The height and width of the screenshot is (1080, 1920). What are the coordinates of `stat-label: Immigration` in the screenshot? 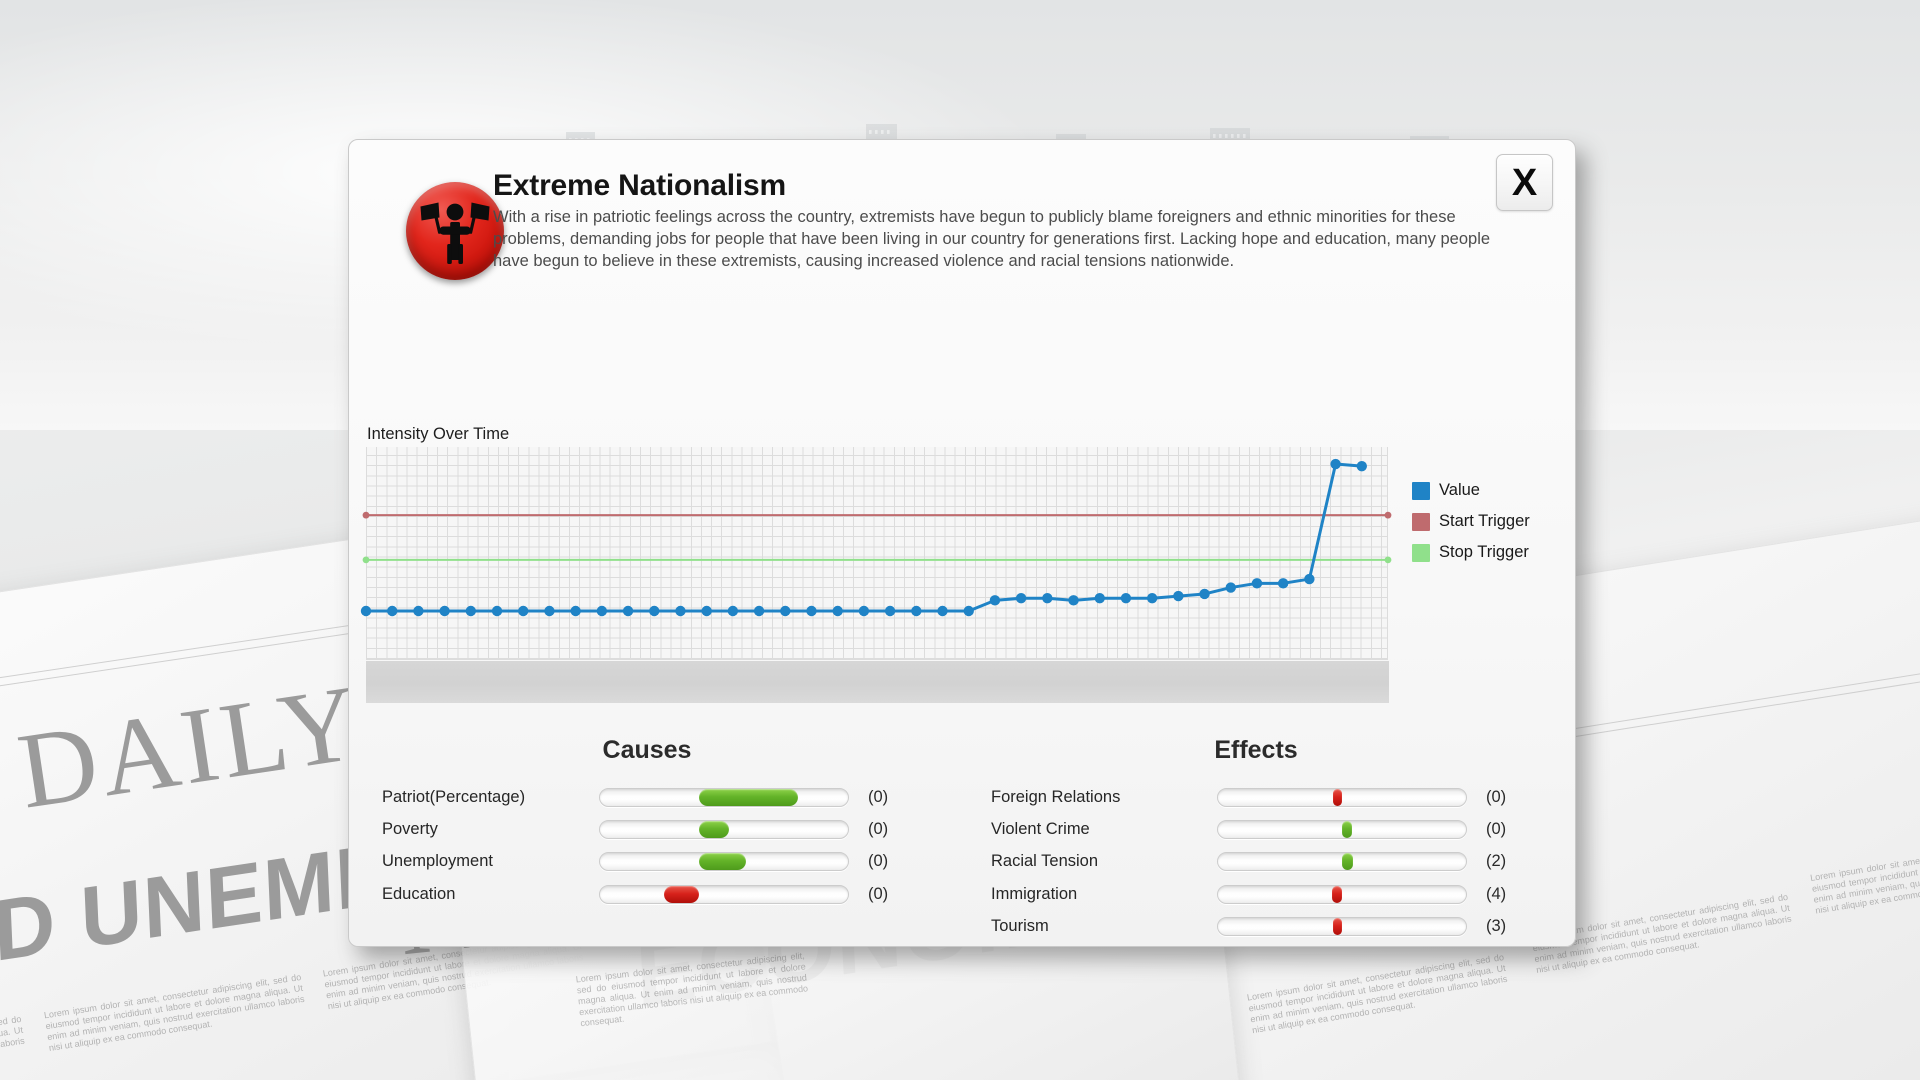 It's located at (1034, 893).